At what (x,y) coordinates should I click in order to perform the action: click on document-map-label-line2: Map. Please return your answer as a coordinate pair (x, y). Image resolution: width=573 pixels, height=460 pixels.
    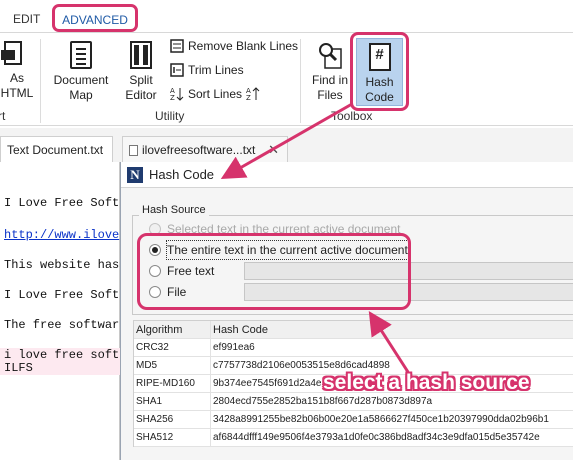
    Looking at the image, I should click on (81, 95).